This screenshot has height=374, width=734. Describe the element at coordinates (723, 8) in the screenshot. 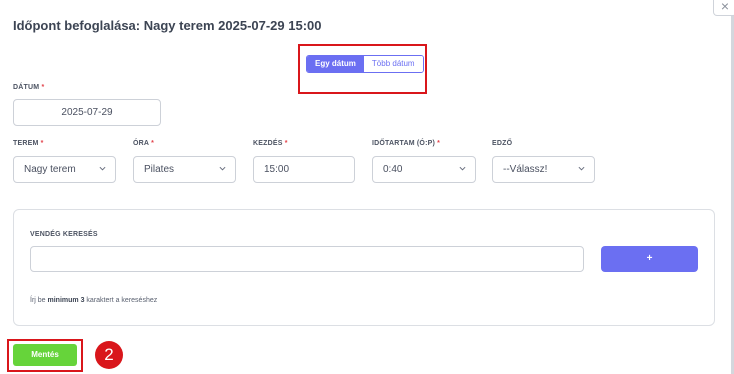

I see `close-icon: ×` at that location.